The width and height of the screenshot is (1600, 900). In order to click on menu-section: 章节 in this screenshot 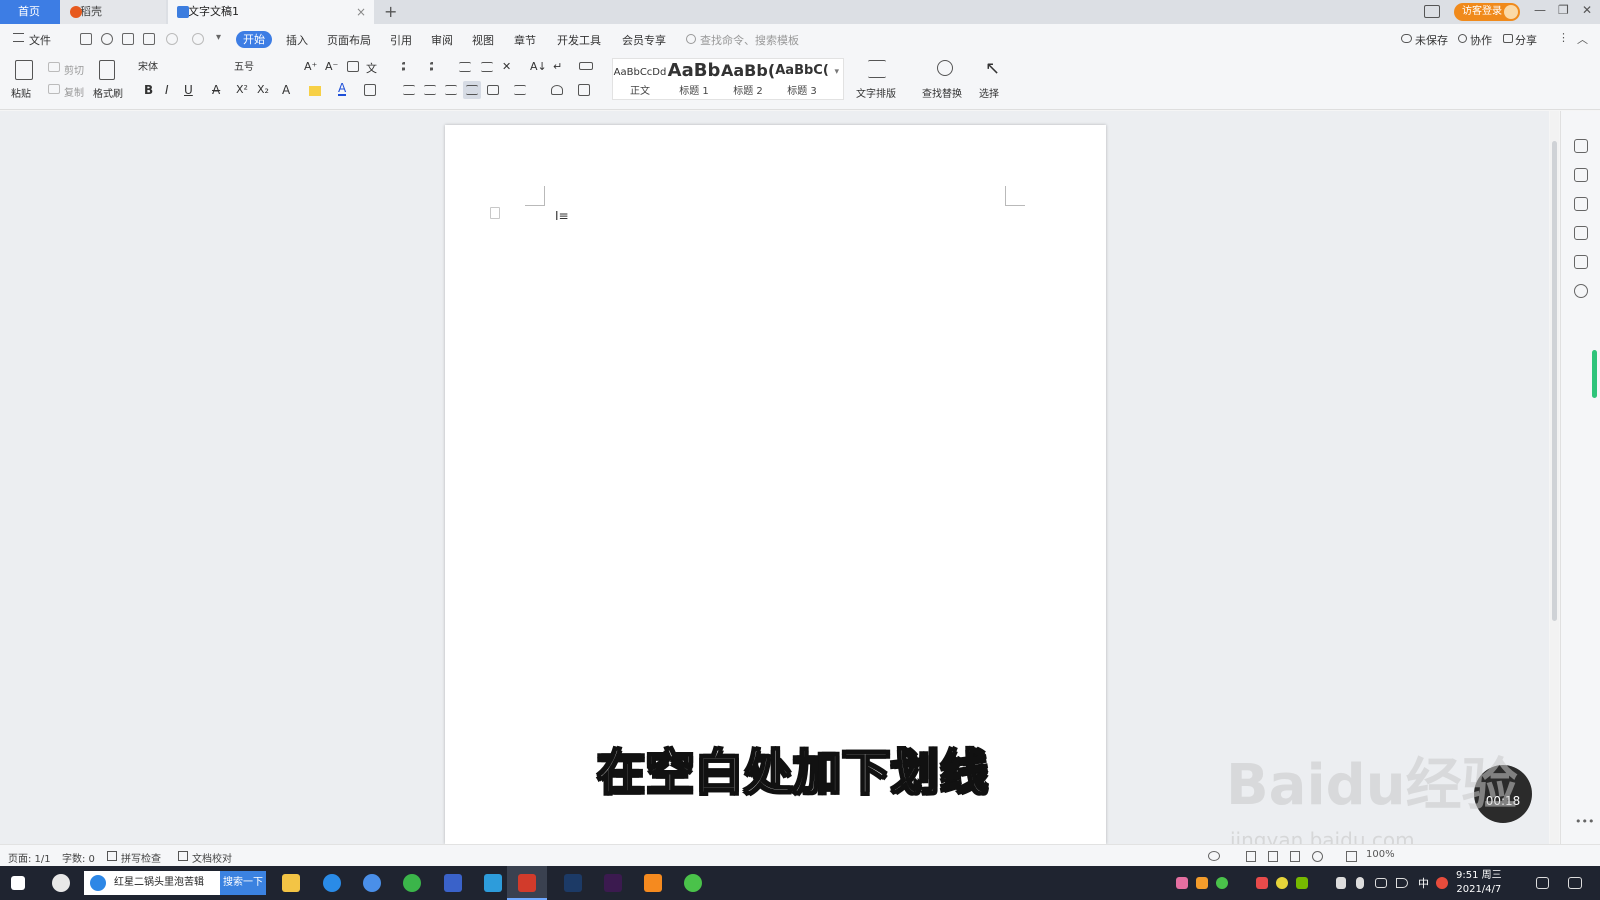, I will do `click(525, 40)`.